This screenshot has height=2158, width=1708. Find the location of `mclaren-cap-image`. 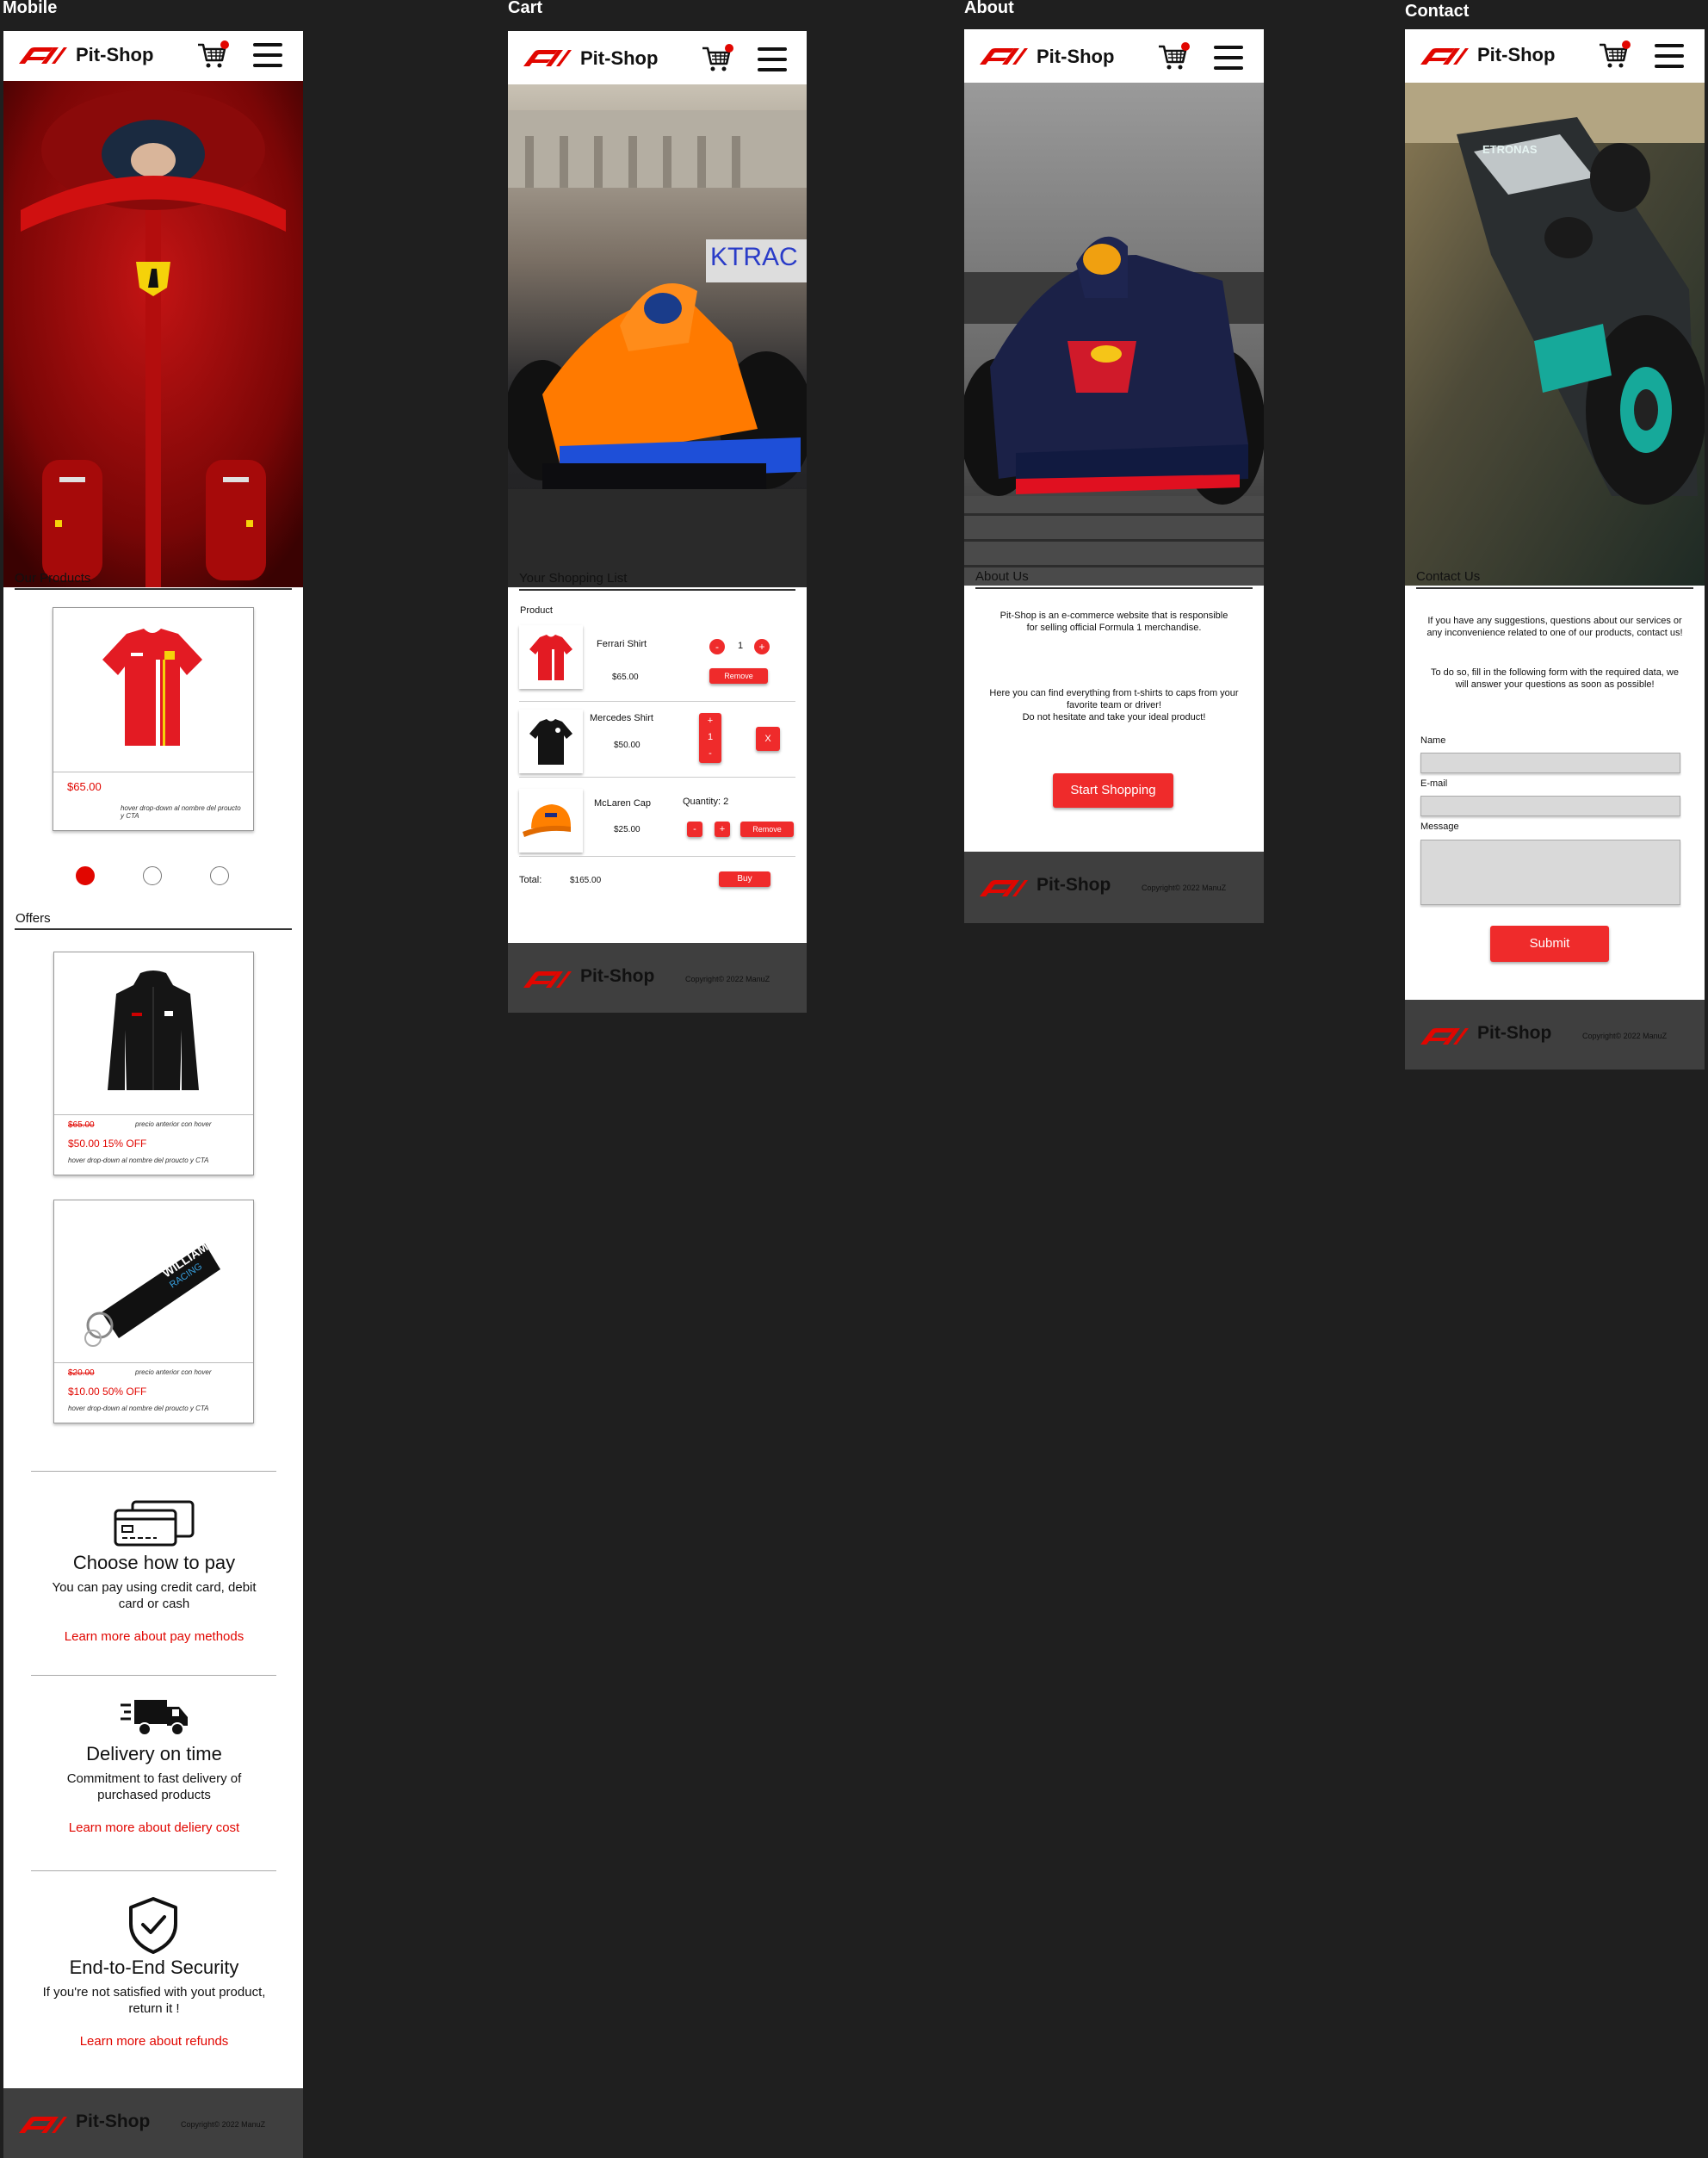

mclaren-cap-image is located at coordinates (547, 821).